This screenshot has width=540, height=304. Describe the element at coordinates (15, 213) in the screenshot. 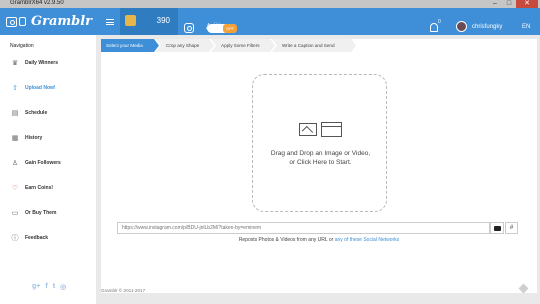

I see `card-icon: ▭` at that location.